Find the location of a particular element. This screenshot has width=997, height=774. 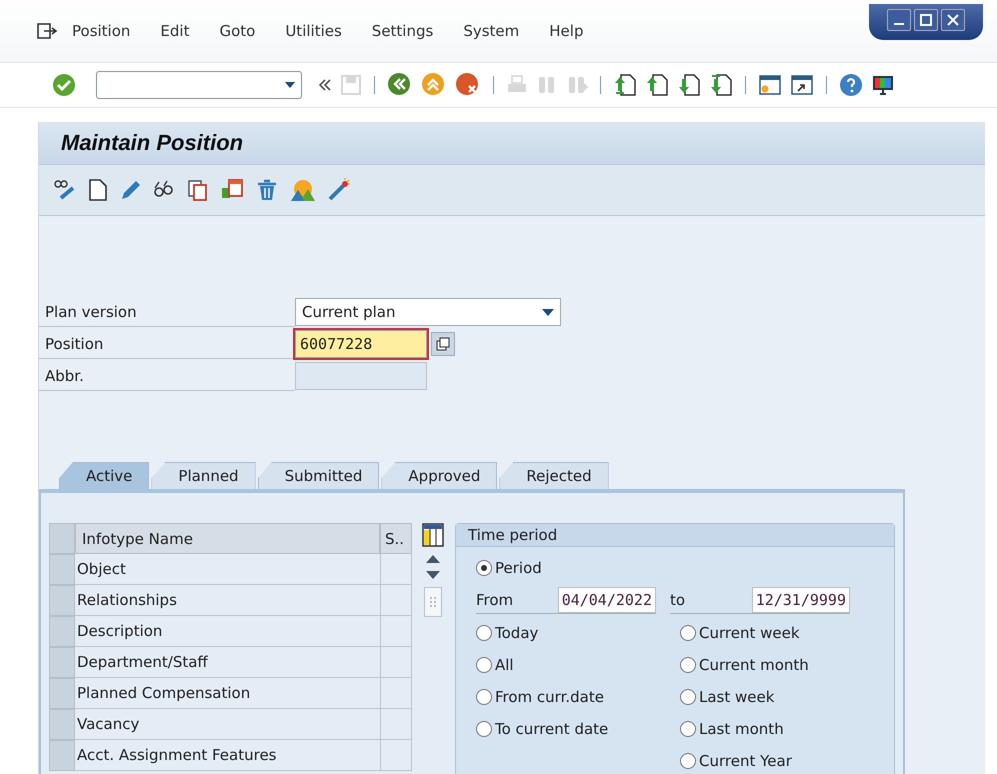

blank-page-icon is located at coordinates (98, 190).